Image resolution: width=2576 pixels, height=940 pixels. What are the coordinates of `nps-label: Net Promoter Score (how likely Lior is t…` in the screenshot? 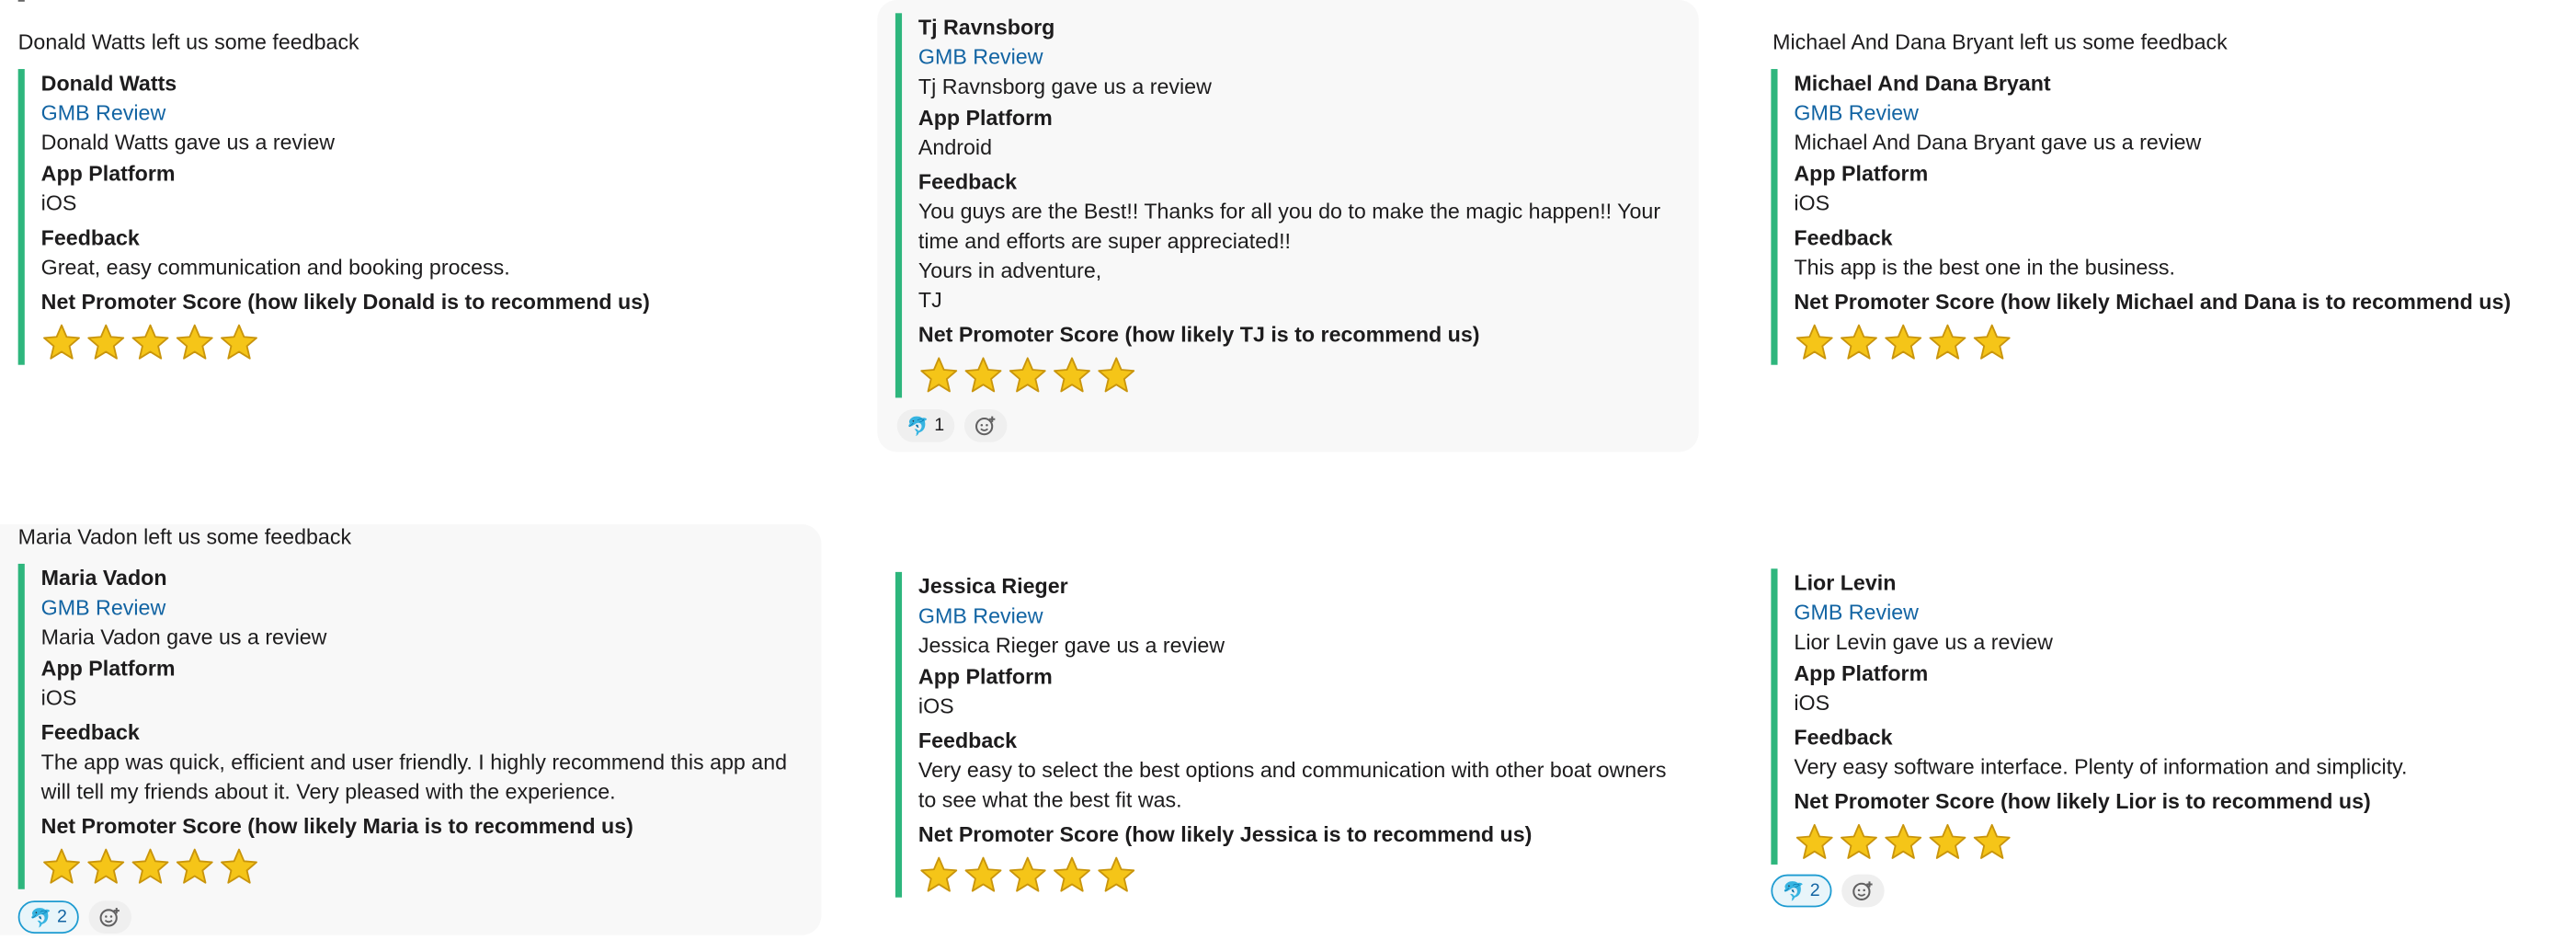 It's located at (2082, 801).